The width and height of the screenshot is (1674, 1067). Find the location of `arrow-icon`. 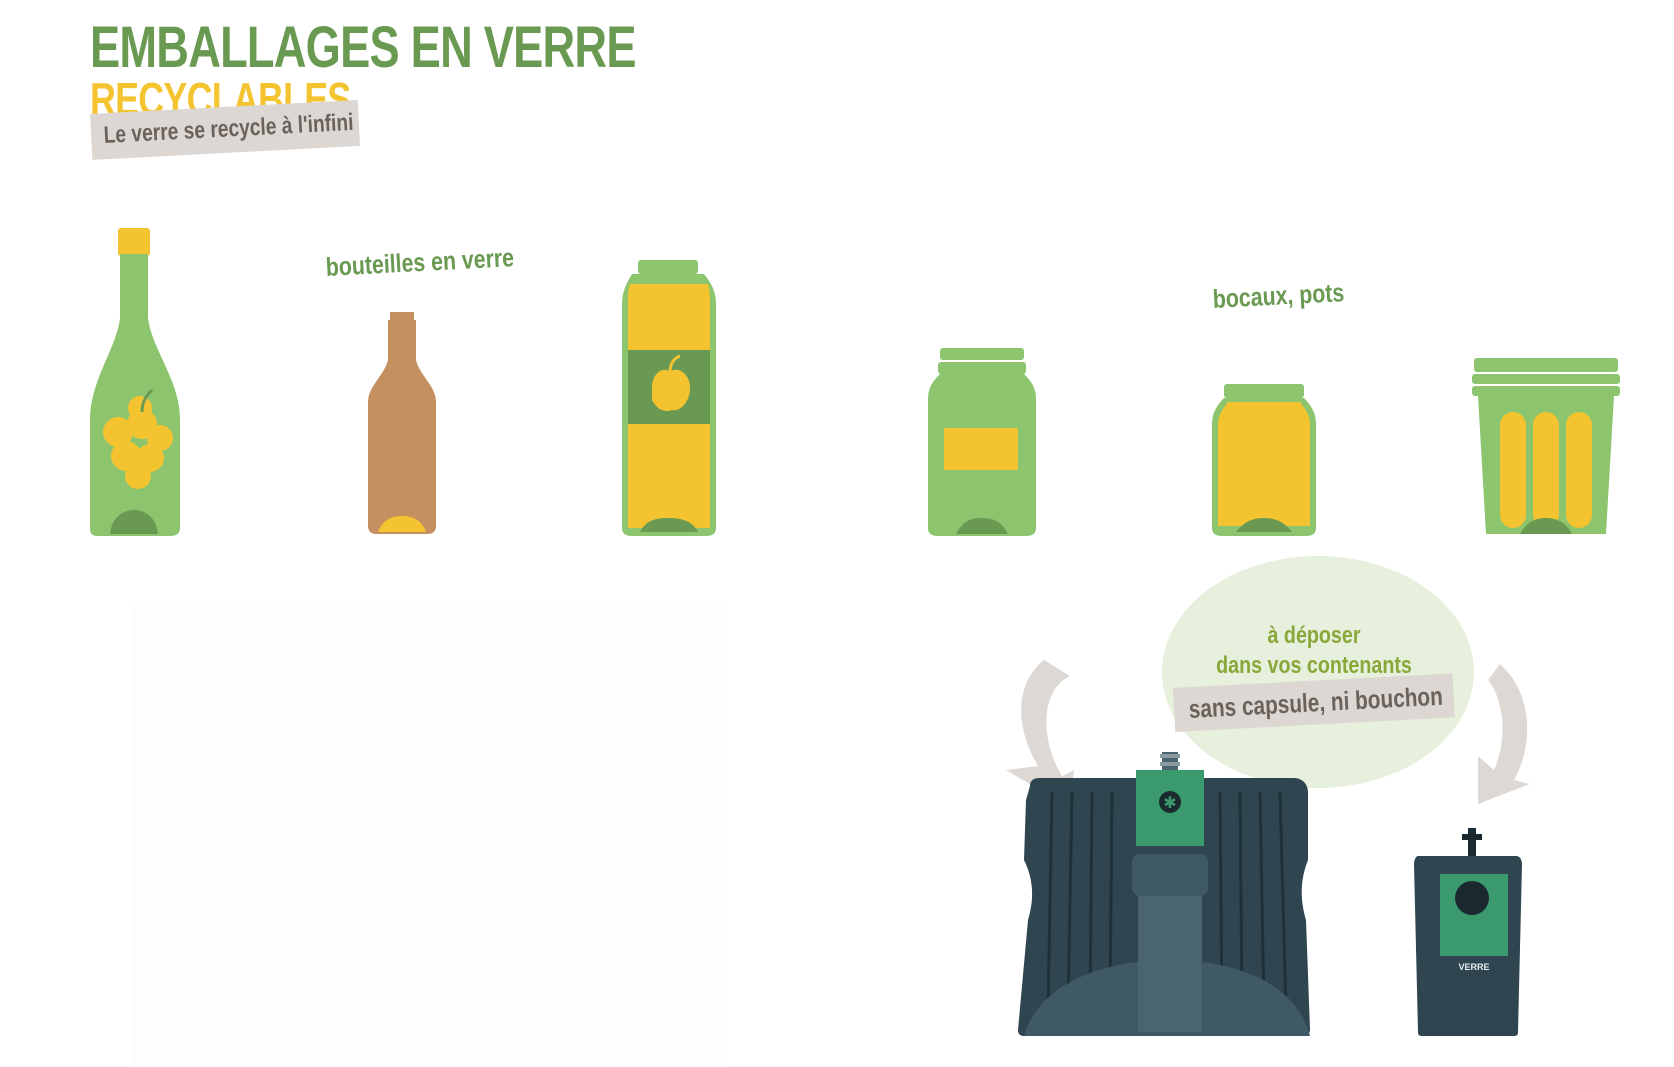

arrow-icon is located at coordinates (1504, 734).